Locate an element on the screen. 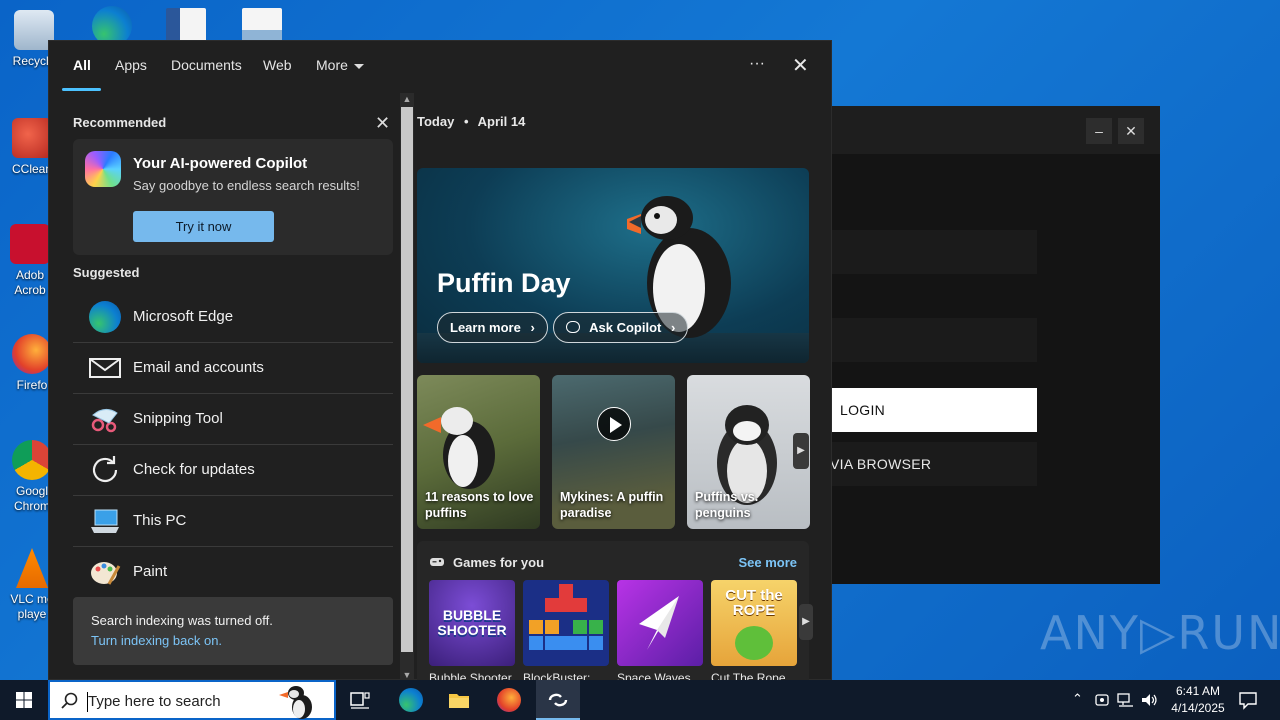  suggested-item-microsoft-edge: Microsoft Edge is located at coordinates (233, 317).